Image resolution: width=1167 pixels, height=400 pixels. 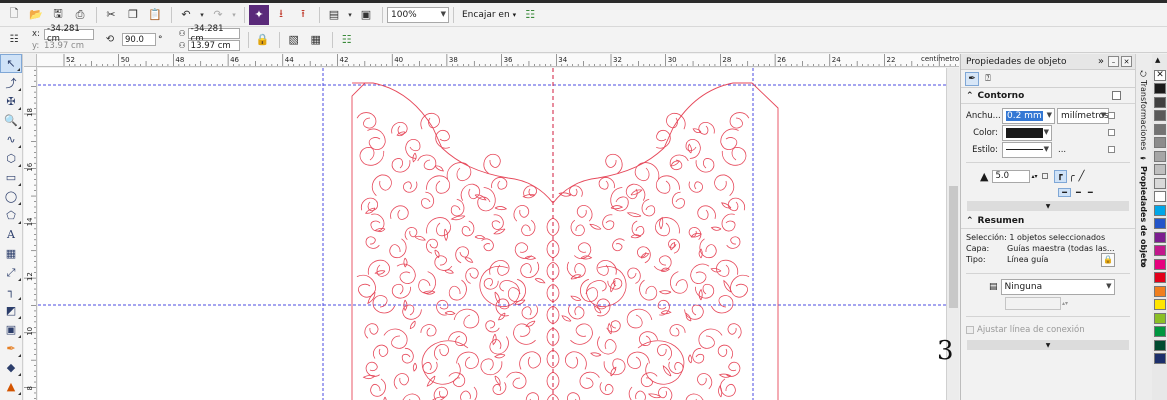 What do you see at coordinates (14, 40) in the screenshot?
I see `object-origin-icon: ☷` at bounding box center [14, 40].